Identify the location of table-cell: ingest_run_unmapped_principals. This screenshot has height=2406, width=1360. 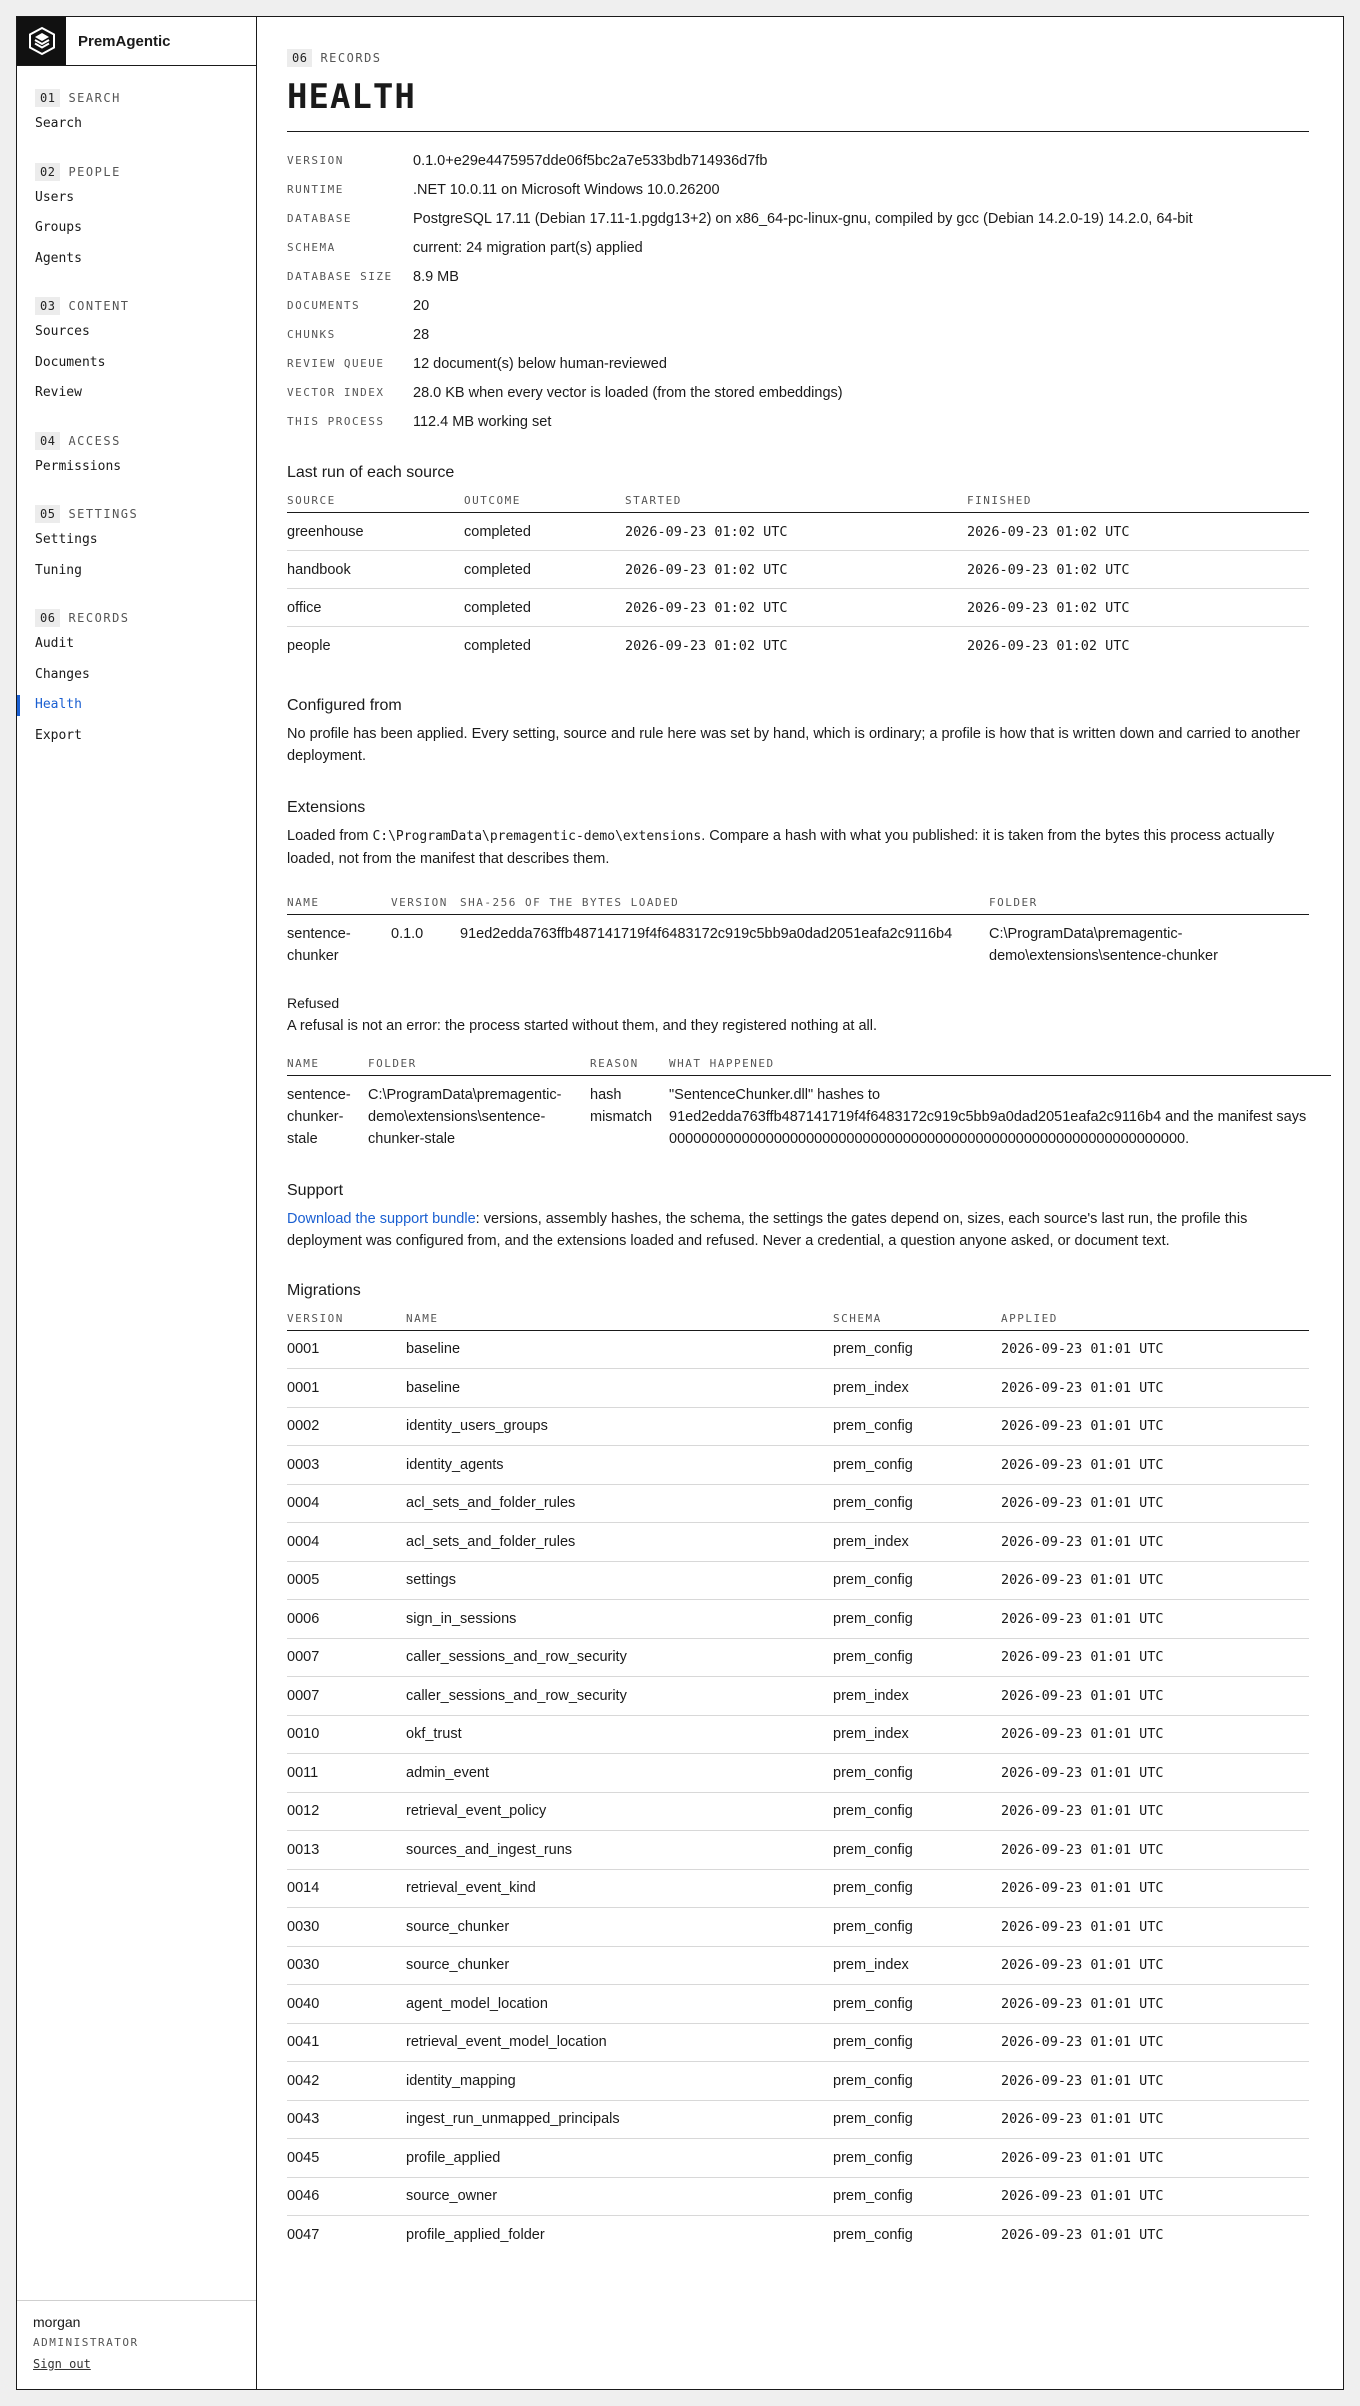
(619, 2119).